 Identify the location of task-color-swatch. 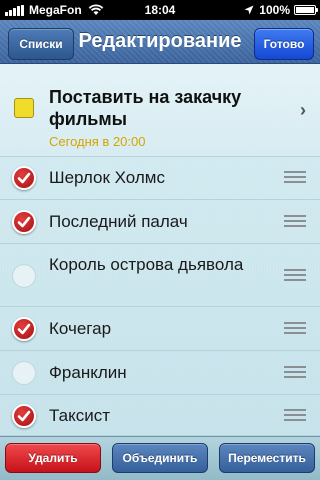
(24, 108).